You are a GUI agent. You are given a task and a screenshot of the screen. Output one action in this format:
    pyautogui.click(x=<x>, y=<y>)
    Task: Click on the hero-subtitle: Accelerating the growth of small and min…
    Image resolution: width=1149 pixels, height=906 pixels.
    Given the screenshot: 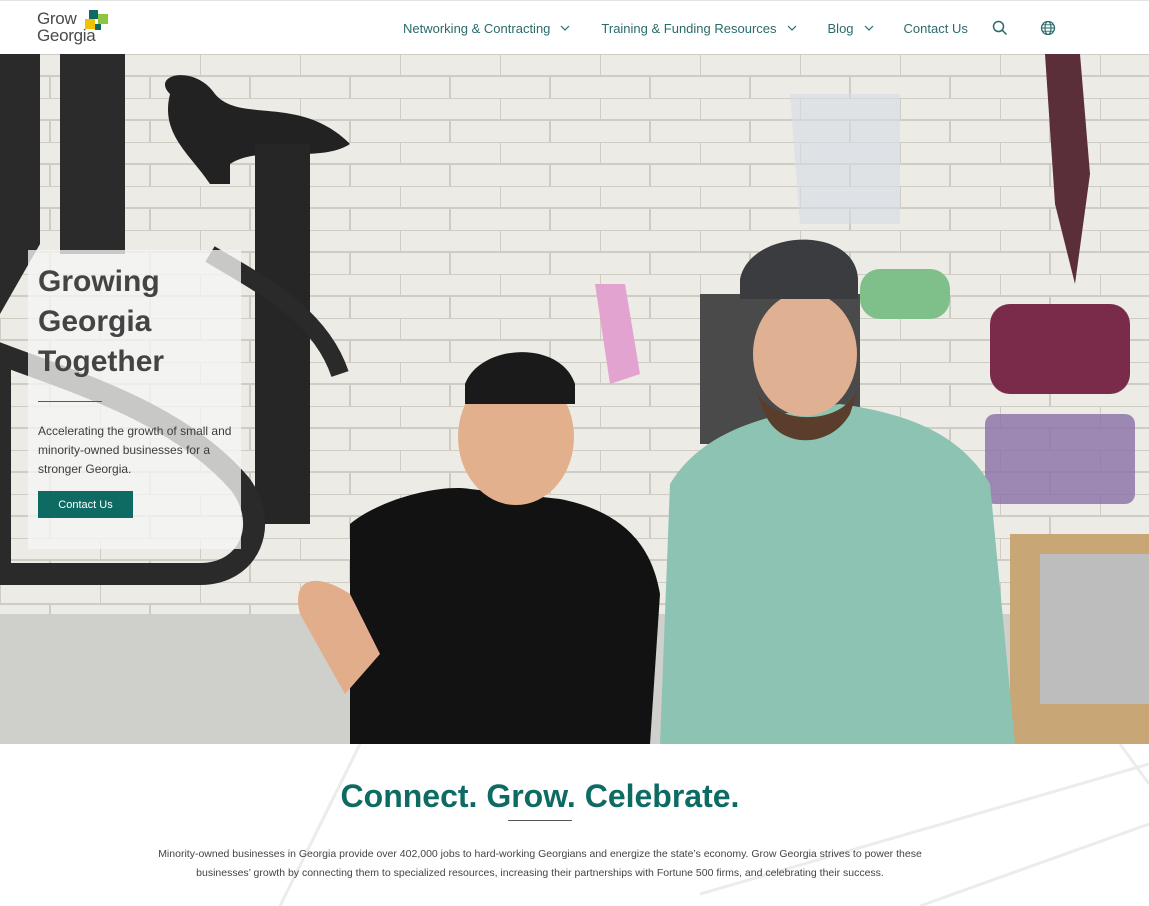 What is the action you would take?
    pyautogui.click(x=135, y=450)
    